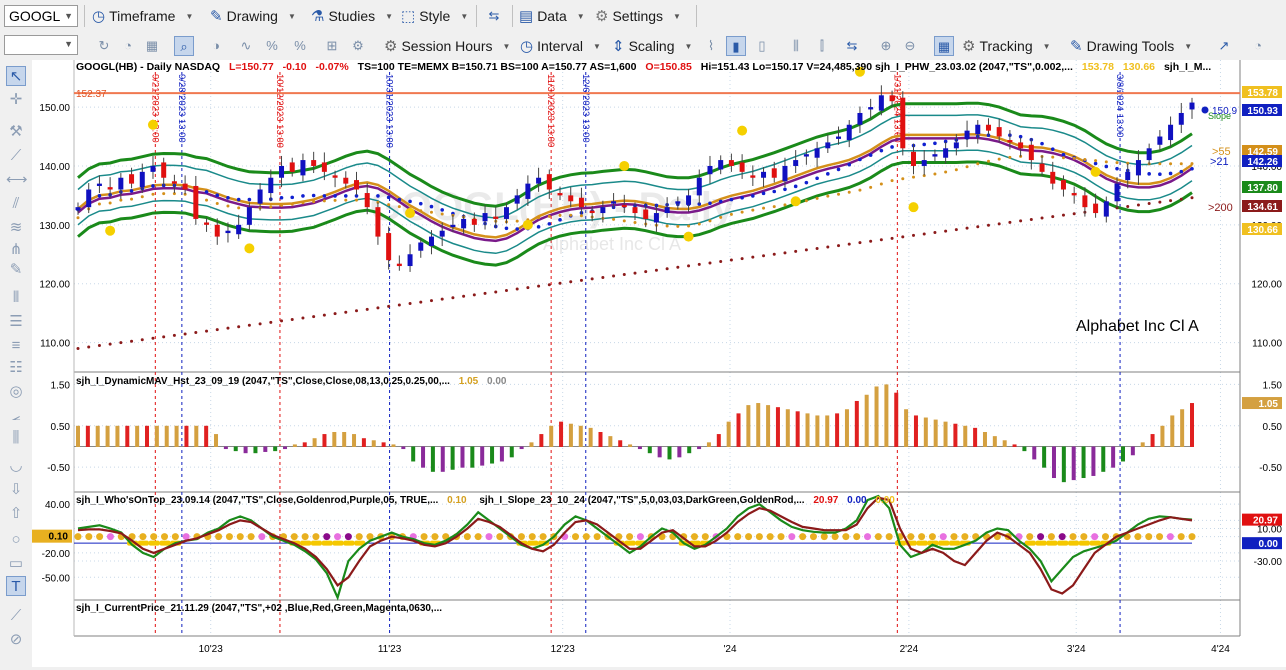 This screenshot has width=1286, height=670. I want to click on gann-icon: ☷, so click(16, 368).